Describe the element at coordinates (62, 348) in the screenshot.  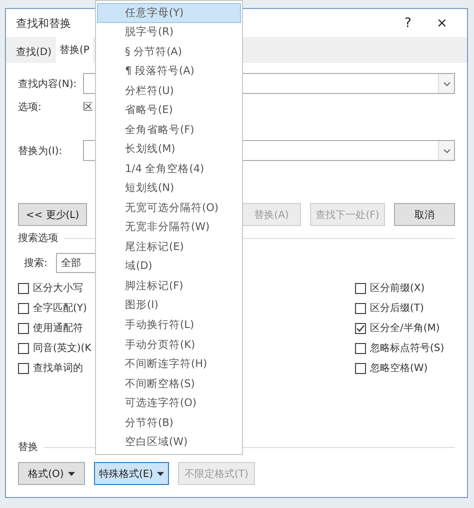
I see `checkbox-label: 同音(英文)(K` at that location.